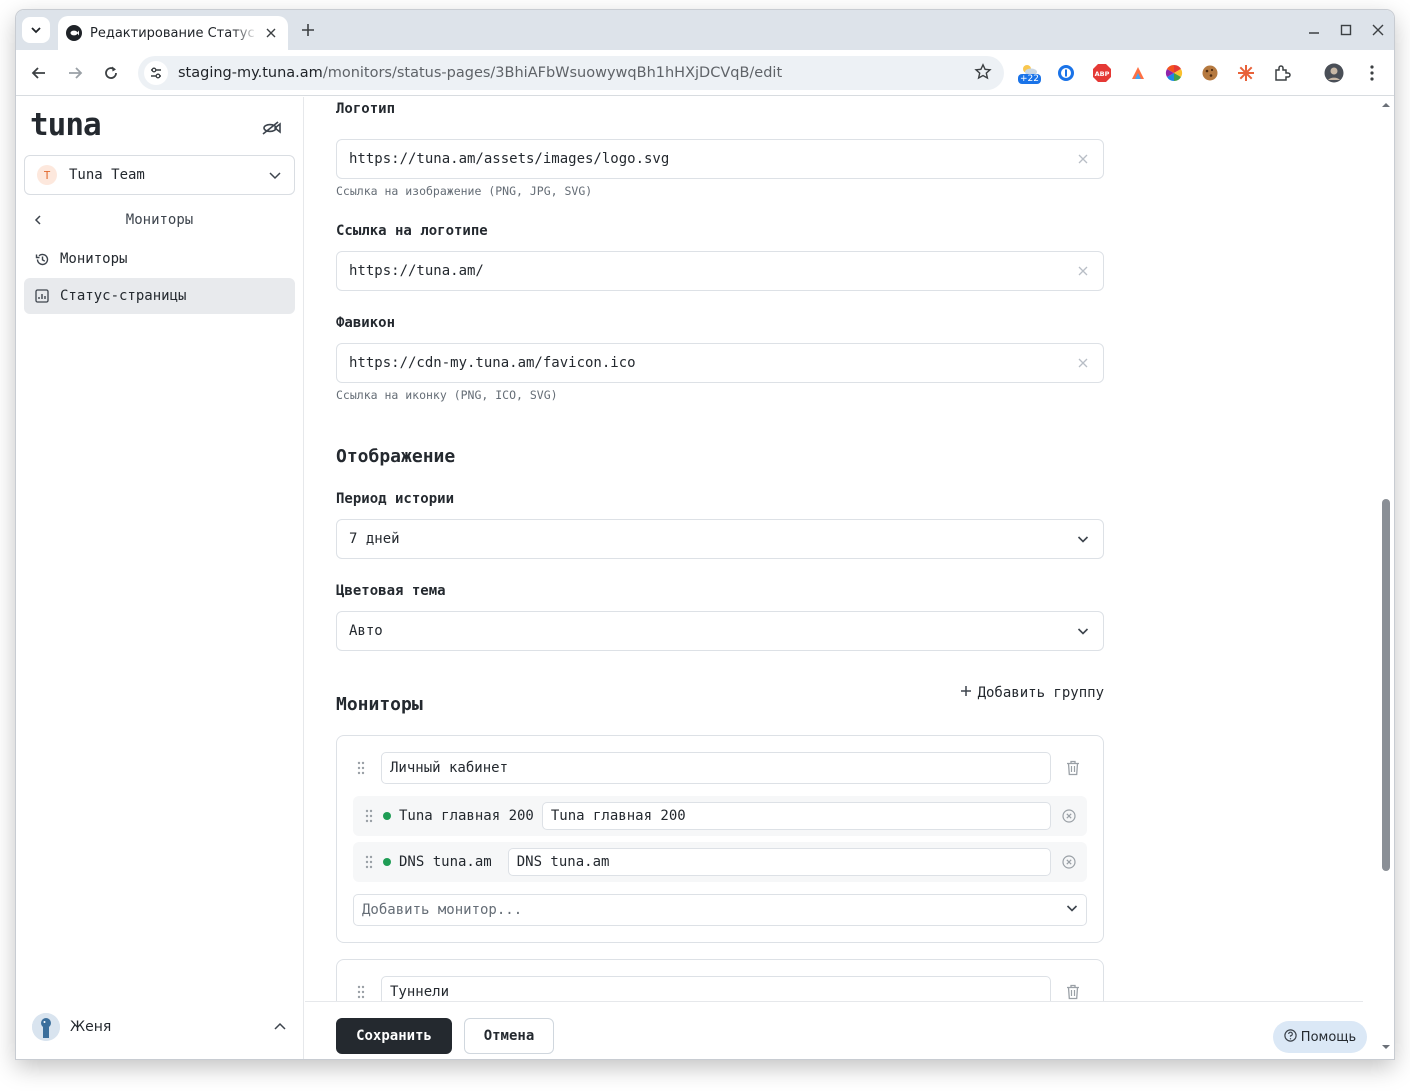 The width and height of the screenshot is (1410, 1091). What do you see at coordinates (796, 816) in the screenshot?
I see `monitor-display-name-input: Tuna главная 200` at bounding box center [796, 816].